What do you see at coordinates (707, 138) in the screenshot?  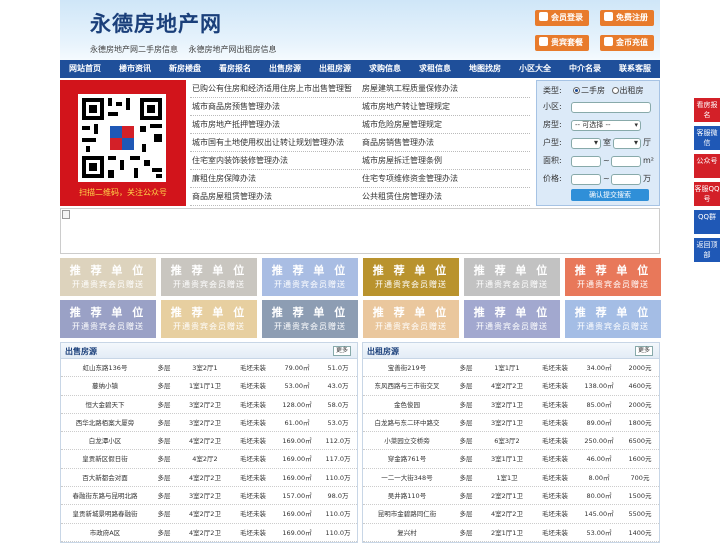 I see `side-tab-1: 客服微信` at bounding box center [707, 138].